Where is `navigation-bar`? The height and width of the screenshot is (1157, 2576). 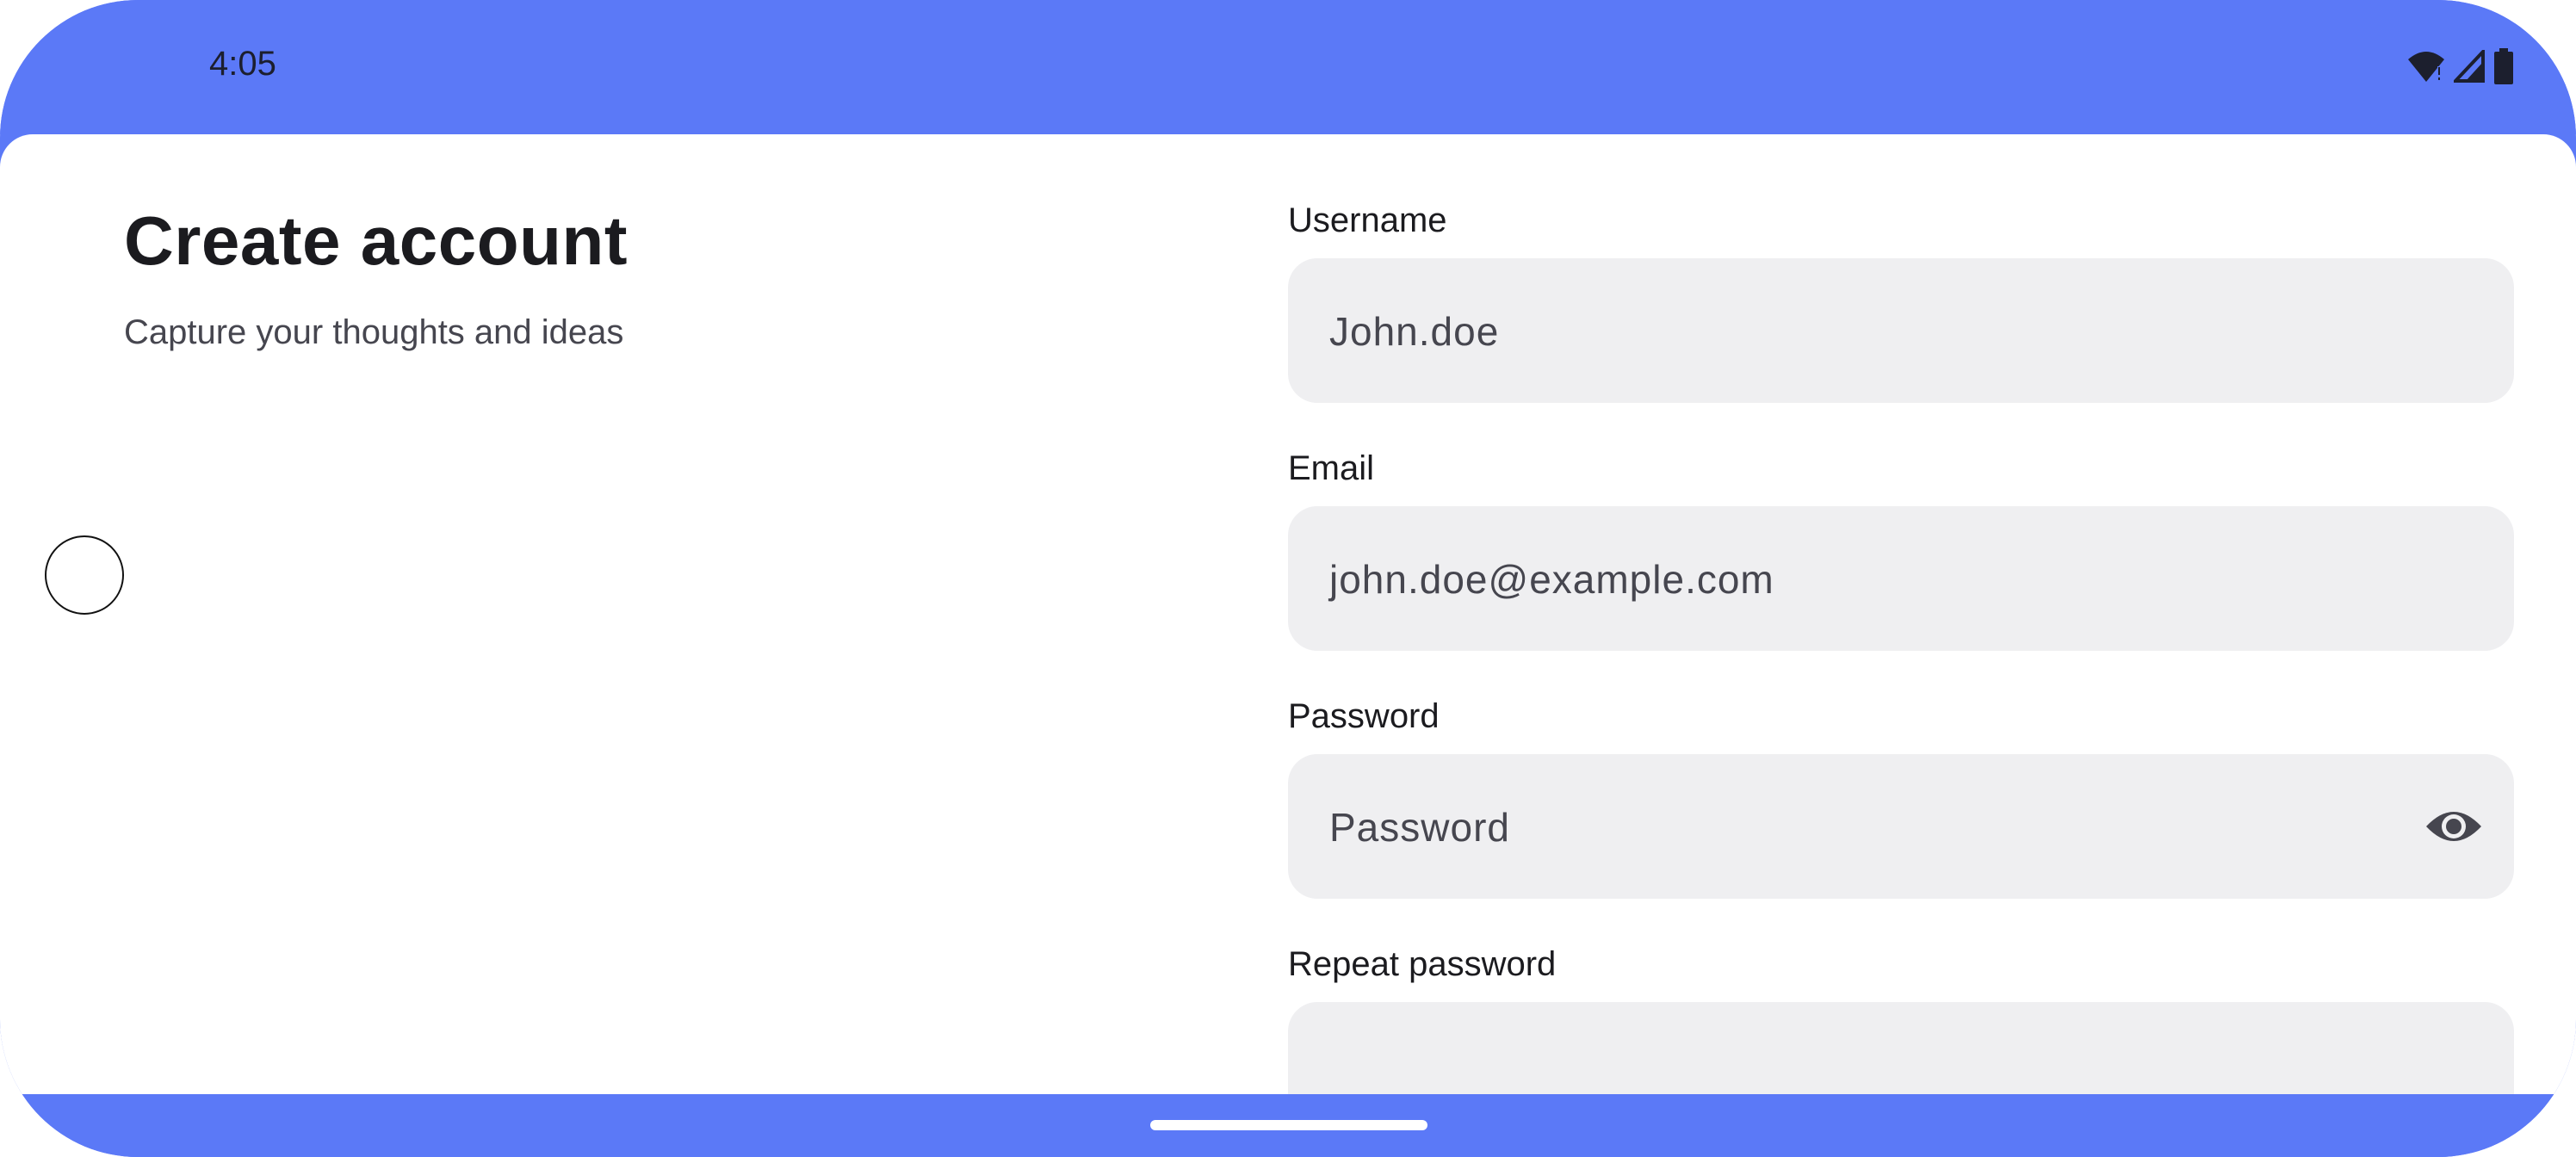 navigation-bar is located at coordinates (1288, 1125).